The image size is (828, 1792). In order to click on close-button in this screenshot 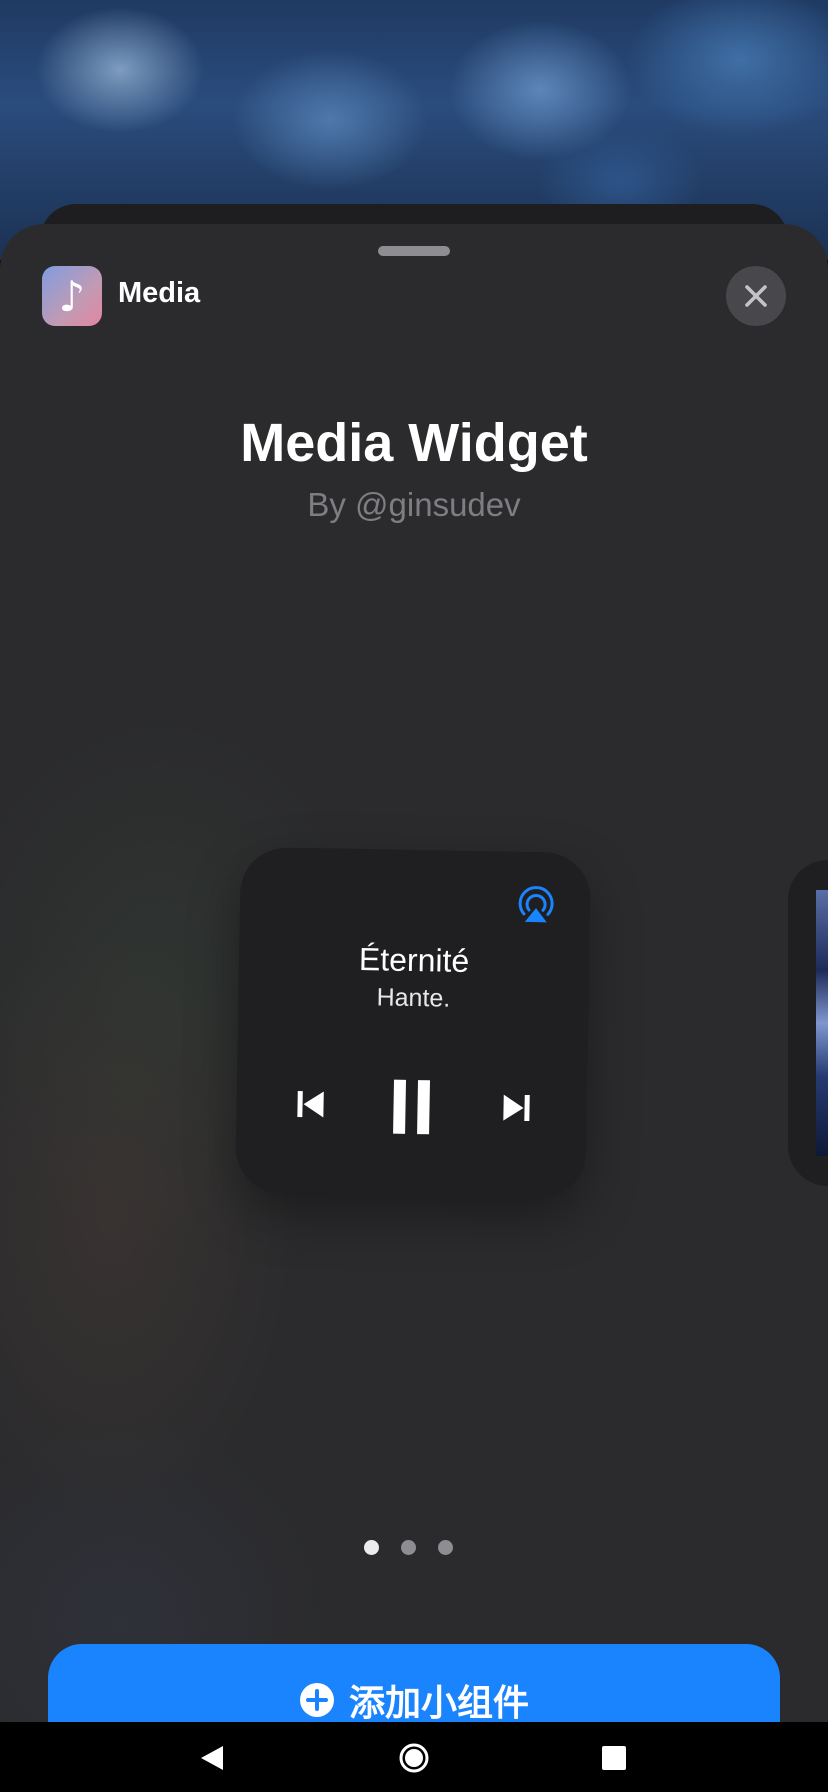, I will do `click(756, 296)`.